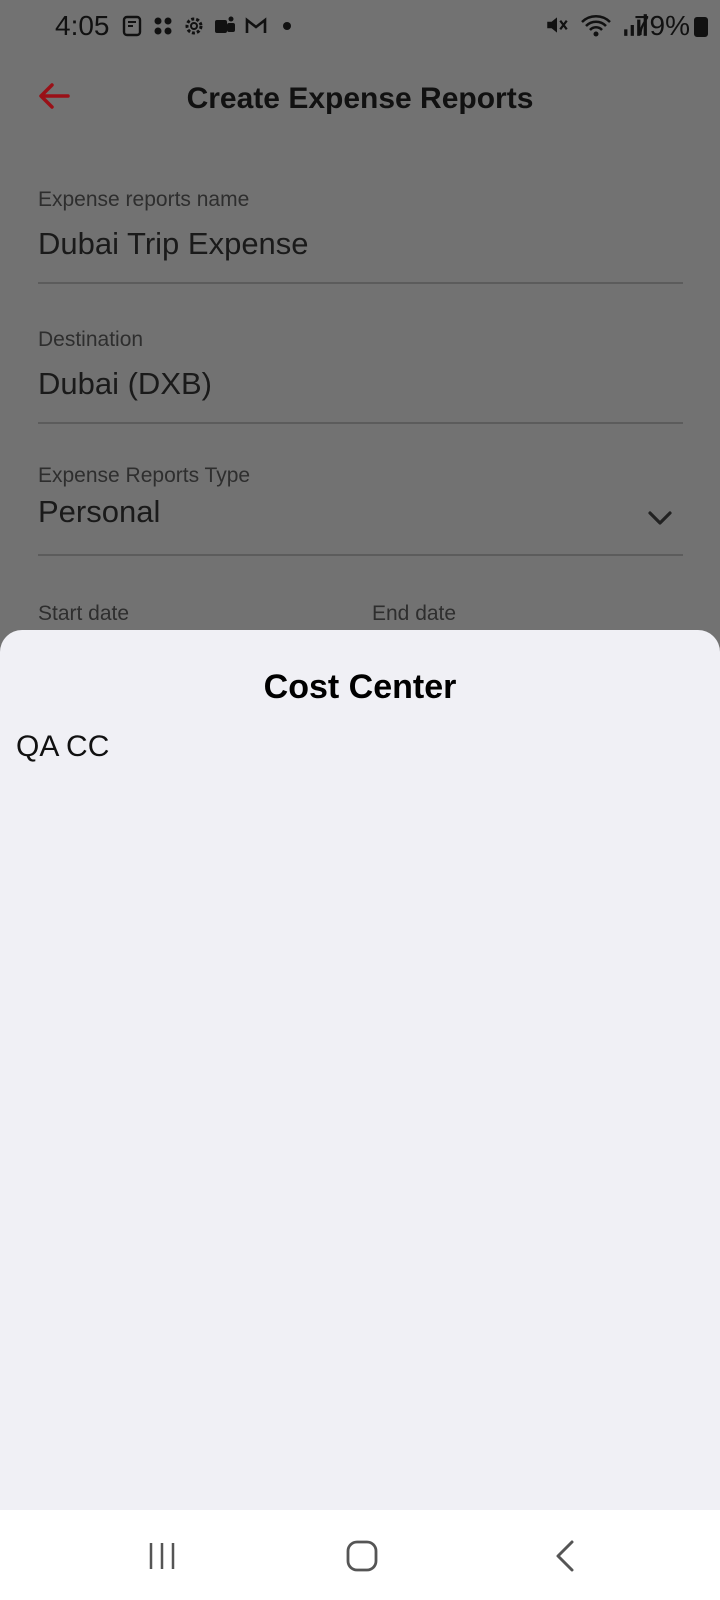 This screenshot has height=1600, width=720. I want to click on document-icon, so click(132, 26).